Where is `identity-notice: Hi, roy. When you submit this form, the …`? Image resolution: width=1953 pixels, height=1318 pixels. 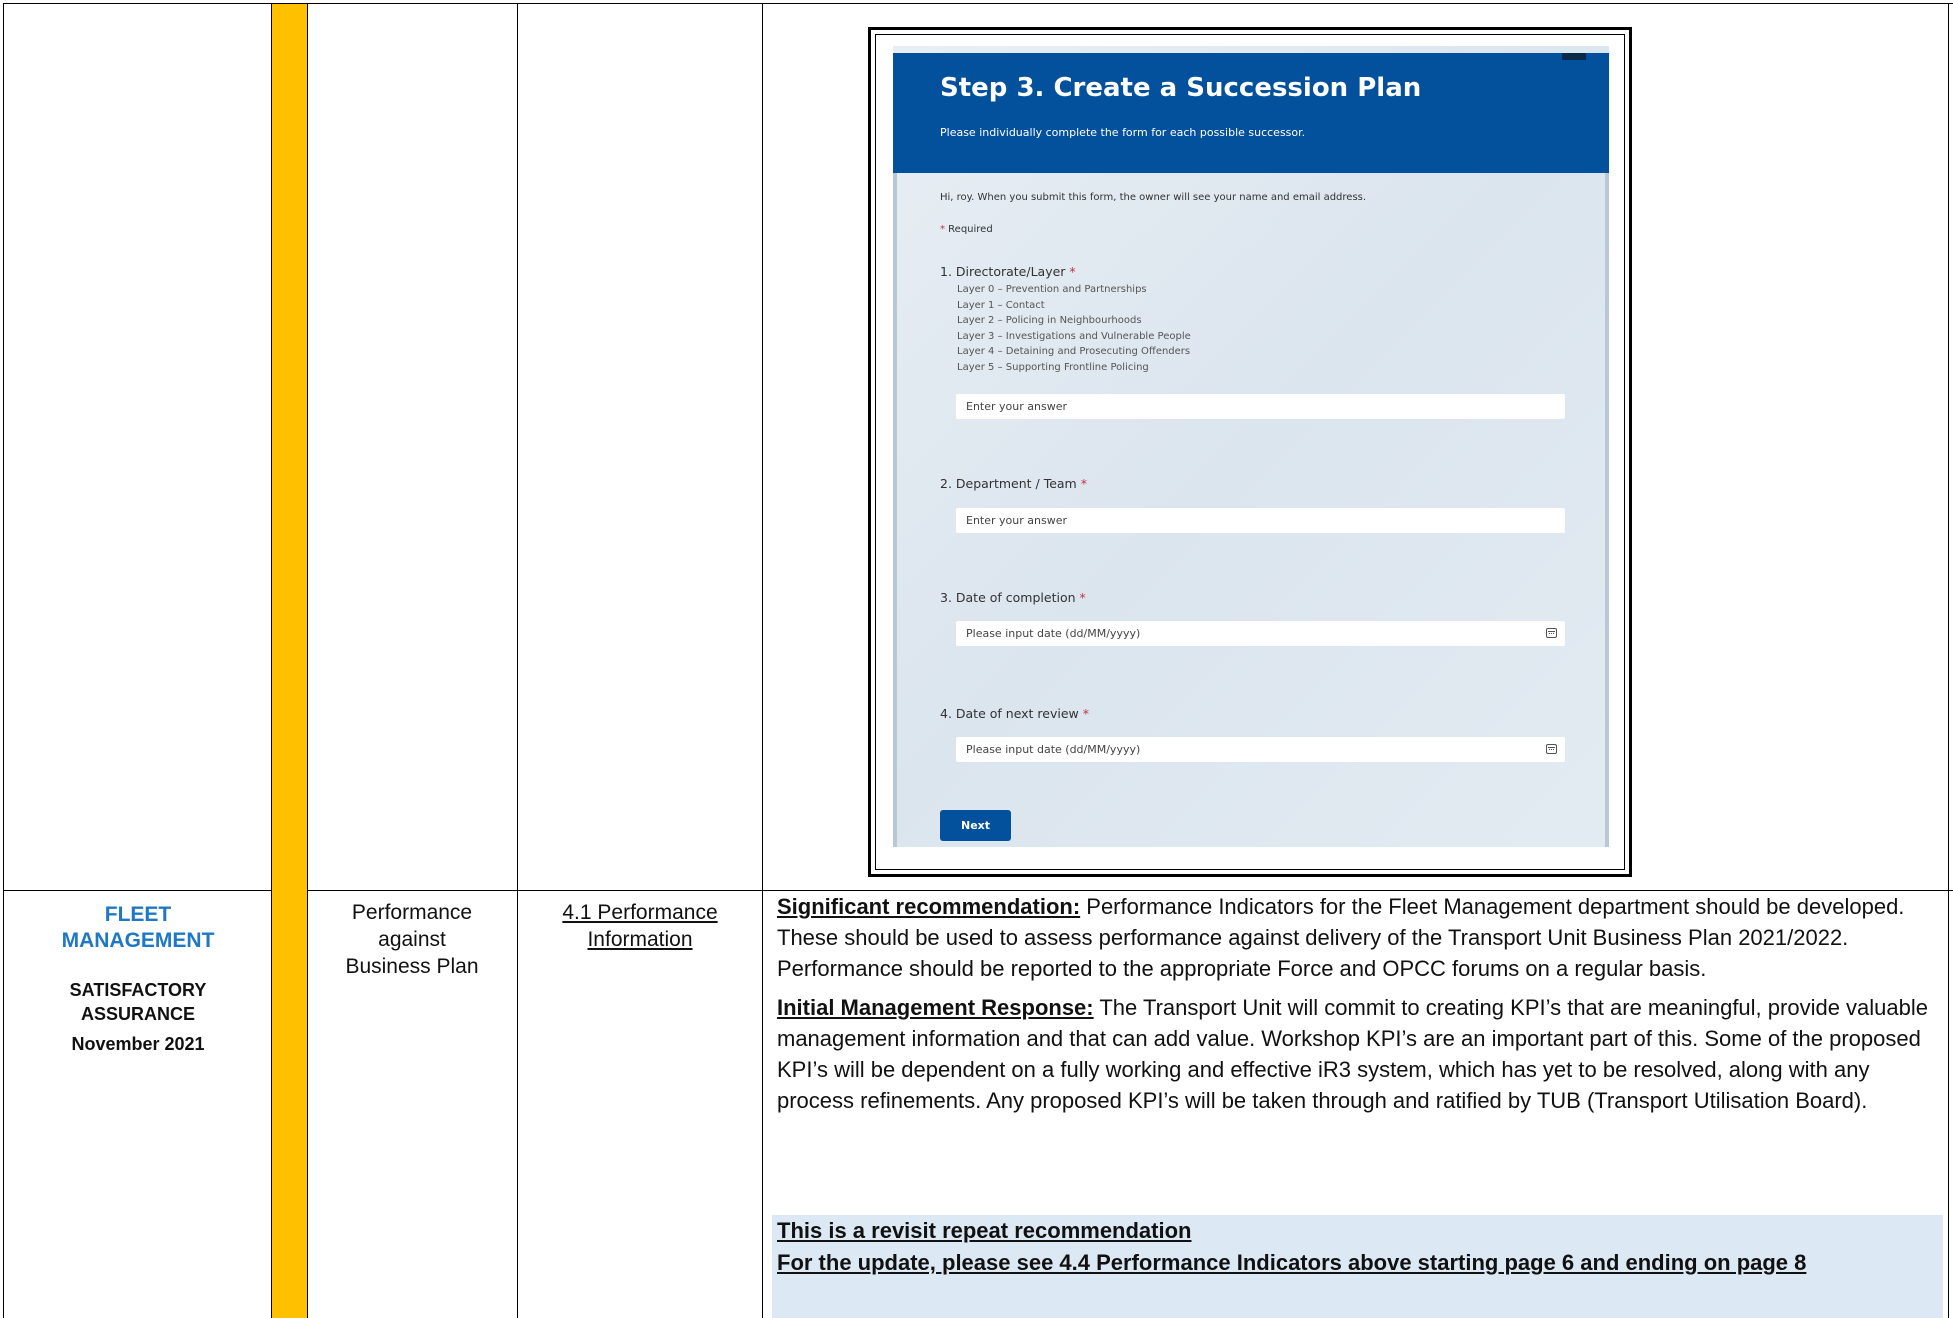
identity-notice: Hi, roy. When you submit this form, the … is located at coordinates (1153, 197).